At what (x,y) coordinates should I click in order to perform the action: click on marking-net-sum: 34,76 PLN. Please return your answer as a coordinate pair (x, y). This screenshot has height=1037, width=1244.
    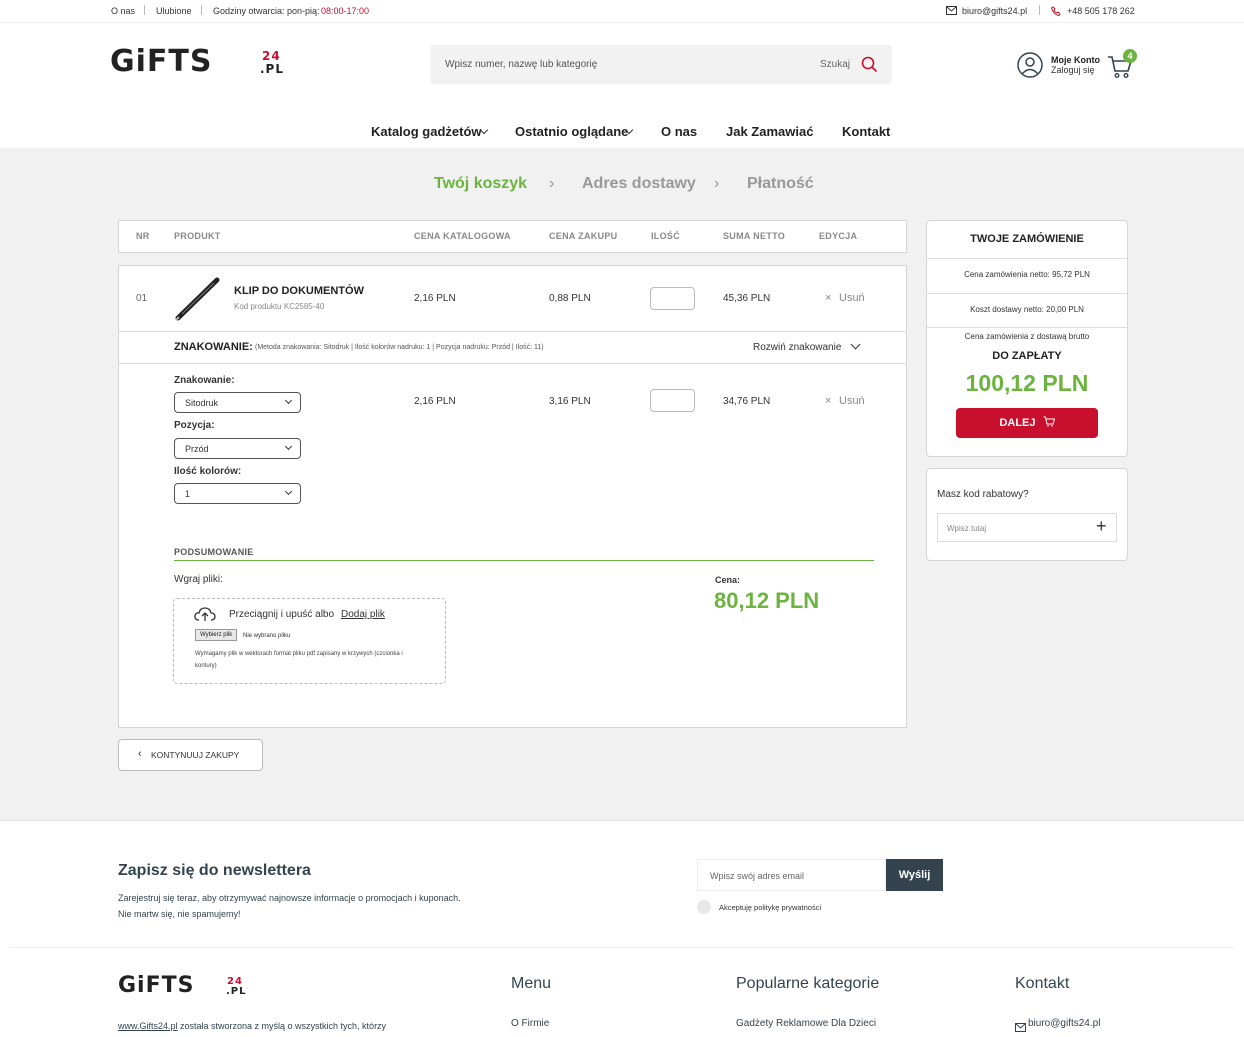
    Looking at the image, I should click on (747, 401).